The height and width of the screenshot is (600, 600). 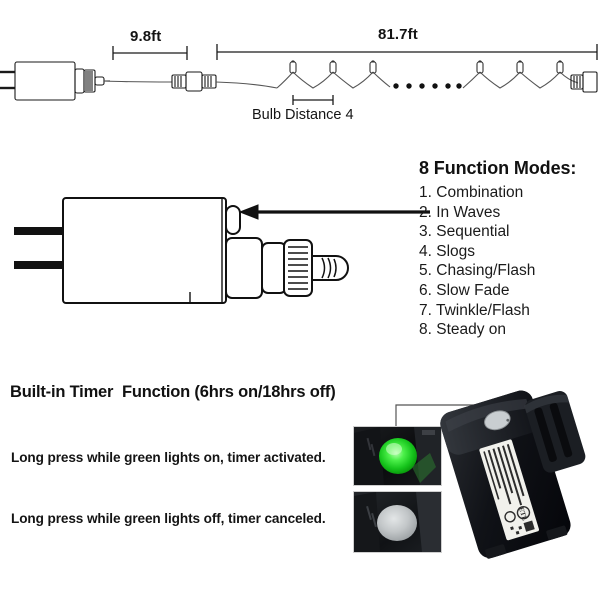 What do you see at coordinates (397, 456) in the screenshot?
I see `photo-button-green-lit` at bounding box center [397, 456].